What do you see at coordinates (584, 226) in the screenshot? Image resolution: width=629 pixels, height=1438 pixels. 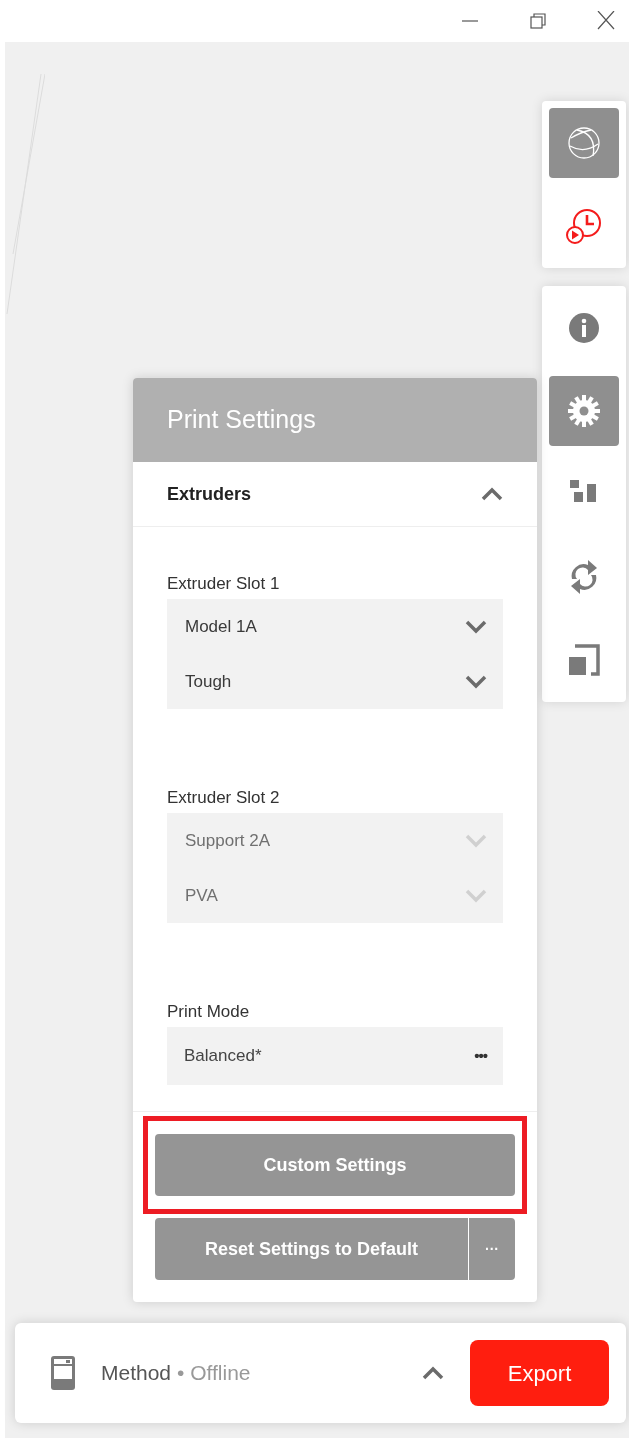 I see `clock-play-icon` at bounding box center [584, 226].